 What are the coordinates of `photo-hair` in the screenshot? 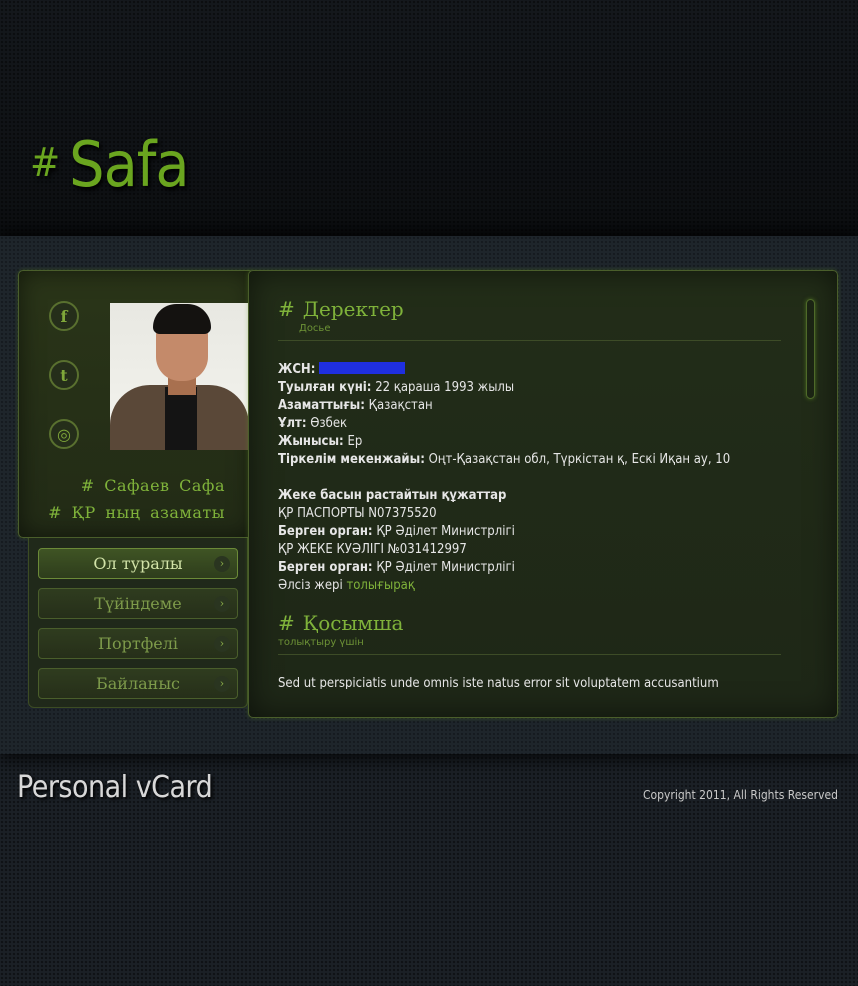 It's located at (182, 319).